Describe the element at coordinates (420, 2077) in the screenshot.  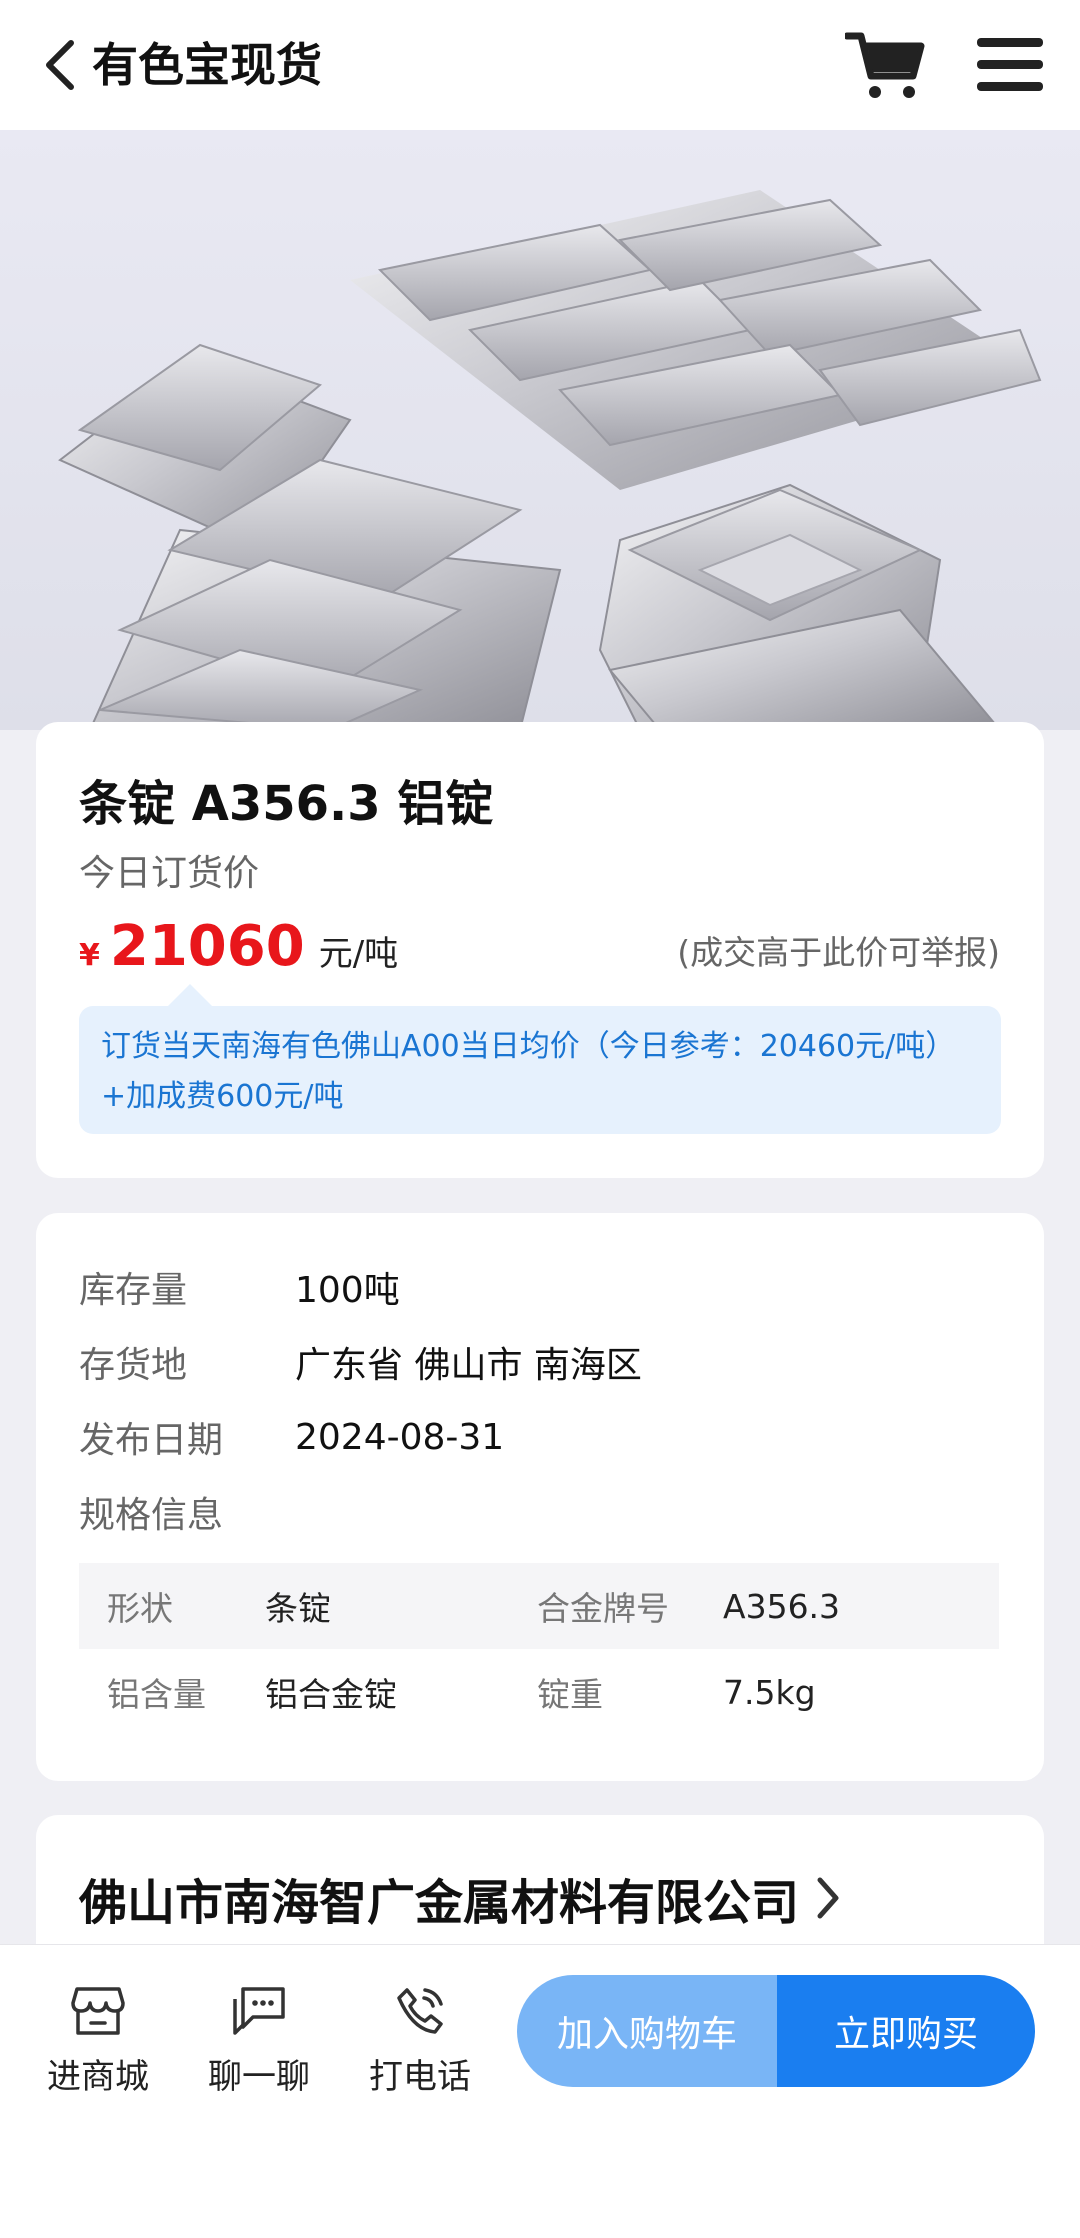
I see `call-label: 打电话` at that location.